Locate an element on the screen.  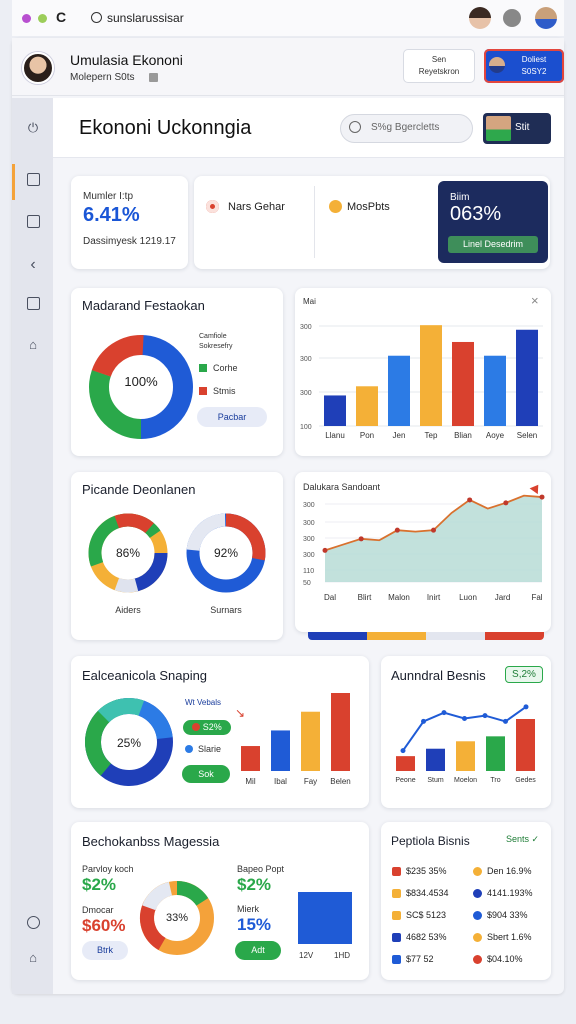
list-row: $77 52 $04.10% is located at coordinates (467, 960).